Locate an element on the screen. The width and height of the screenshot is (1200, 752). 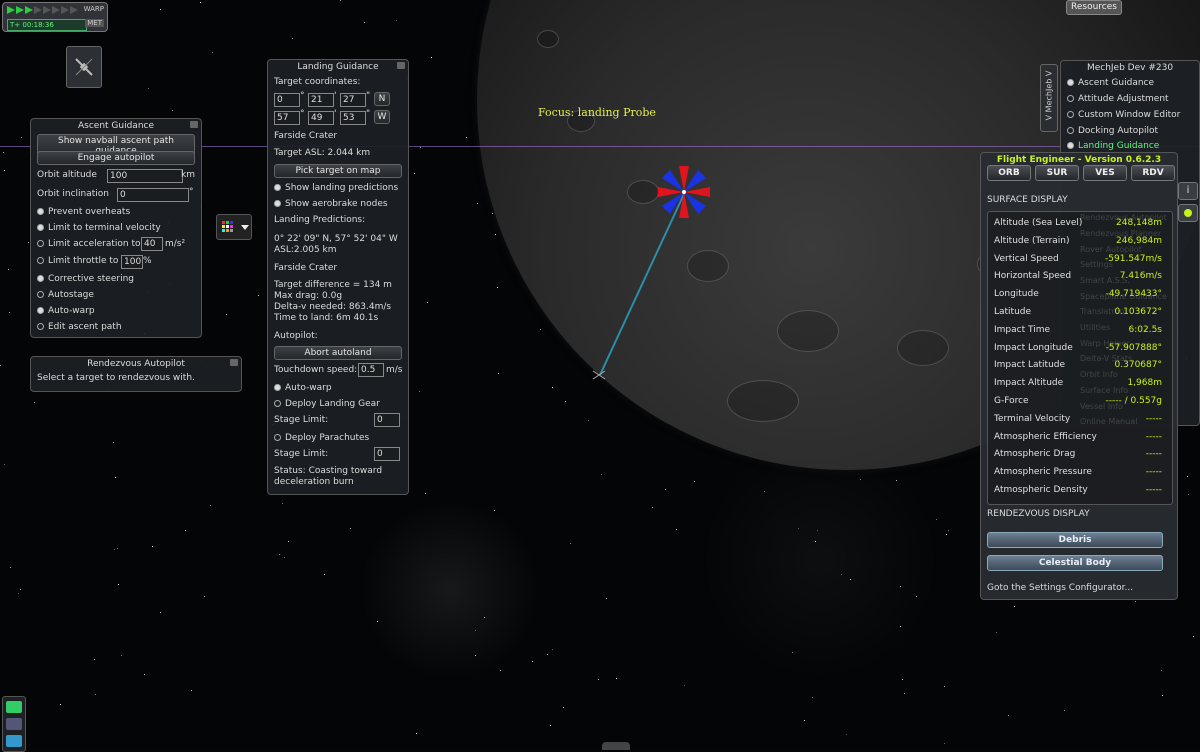
landing-predictions-label: Landing Predictions: is located at coordinates (320, 220).